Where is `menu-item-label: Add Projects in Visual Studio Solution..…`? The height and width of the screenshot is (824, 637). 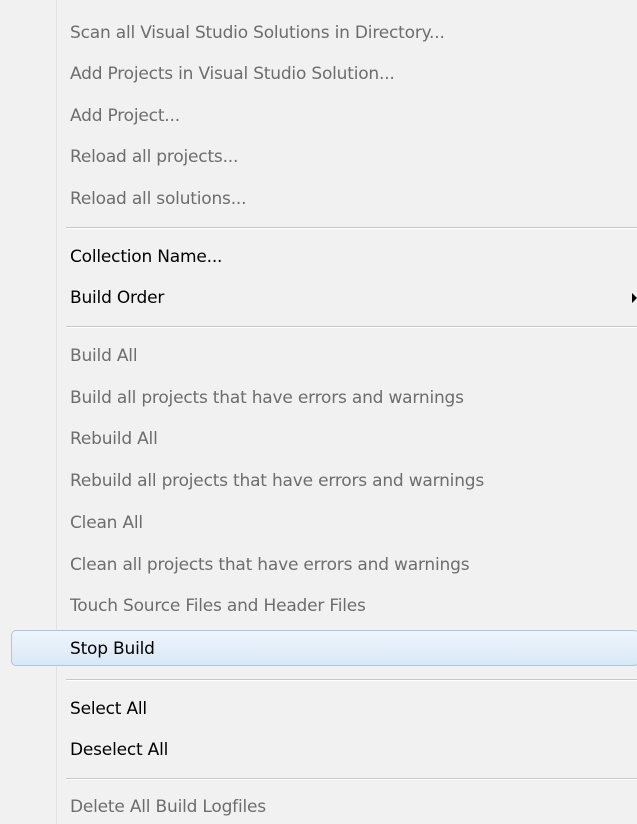 menu-item-label: Add Projects in Visual Studio Solution..… is located at coordinates (232, 74).